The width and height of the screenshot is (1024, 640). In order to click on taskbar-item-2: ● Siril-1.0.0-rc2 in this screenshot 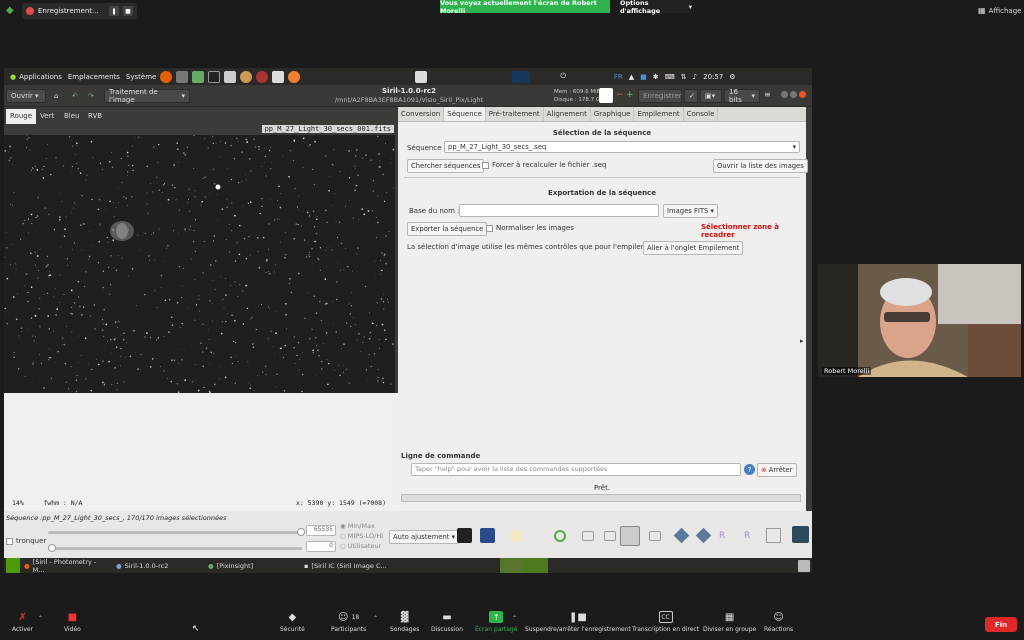, I will do `click(158, 565)`.